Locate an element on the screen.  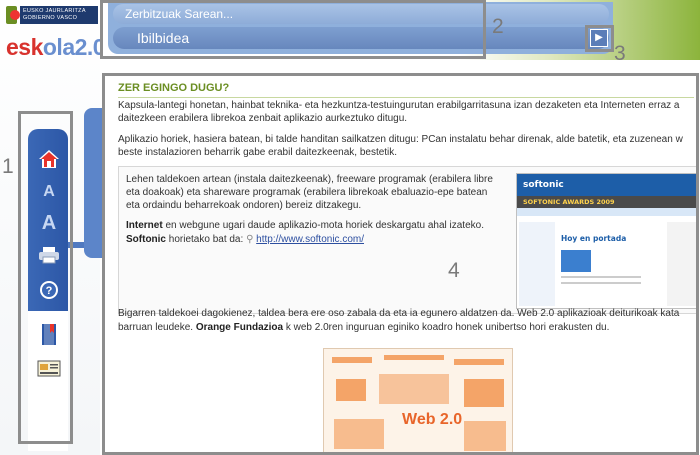
annotation-number-2: 2 is located at coordinates (498, 26).